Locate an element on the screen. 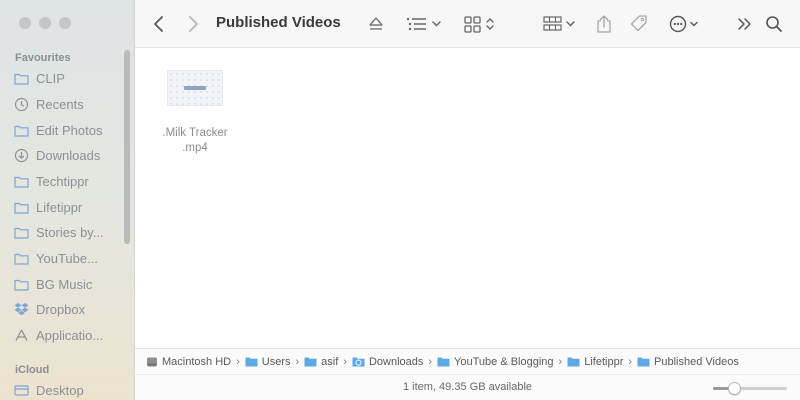 The image size is (800, 400). path-crumb-downloads: Downloads is located at coordinates (387, 362).